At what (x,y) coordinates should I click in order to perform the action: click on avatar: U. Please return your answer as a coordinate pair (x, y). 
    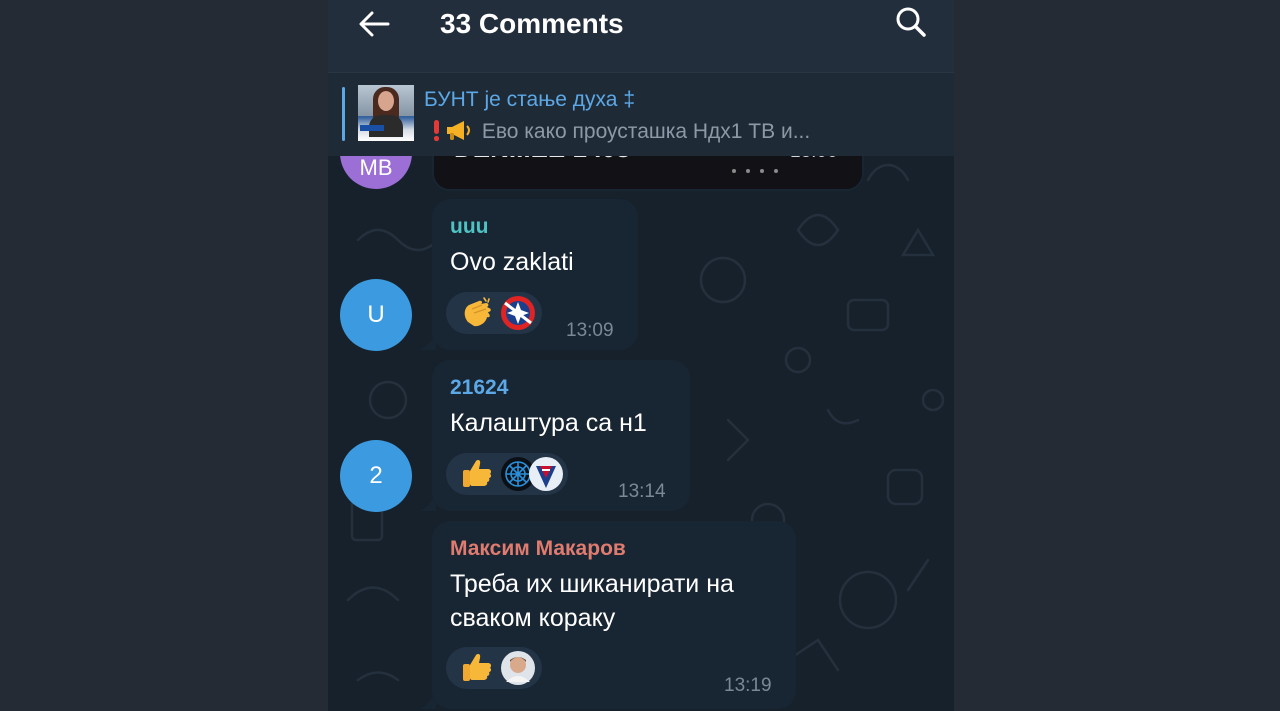
    Looking at the image, I should click on (376, 315).